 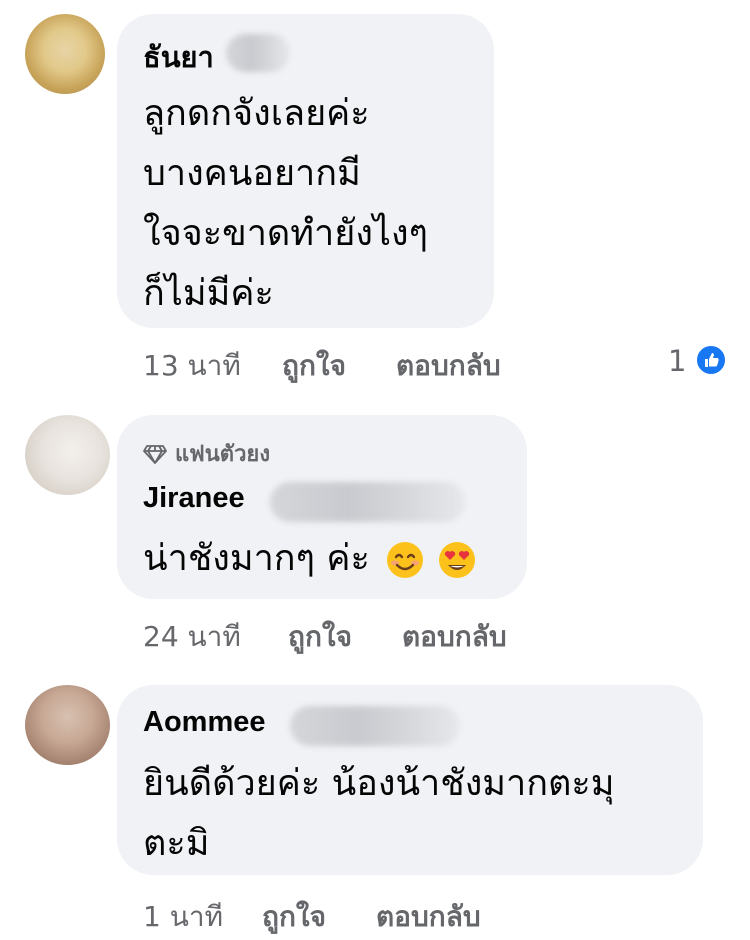 I want to click on comment-text-line-3: ใจจะขาดทำยังไงๆ, so click(x=285, y=233).